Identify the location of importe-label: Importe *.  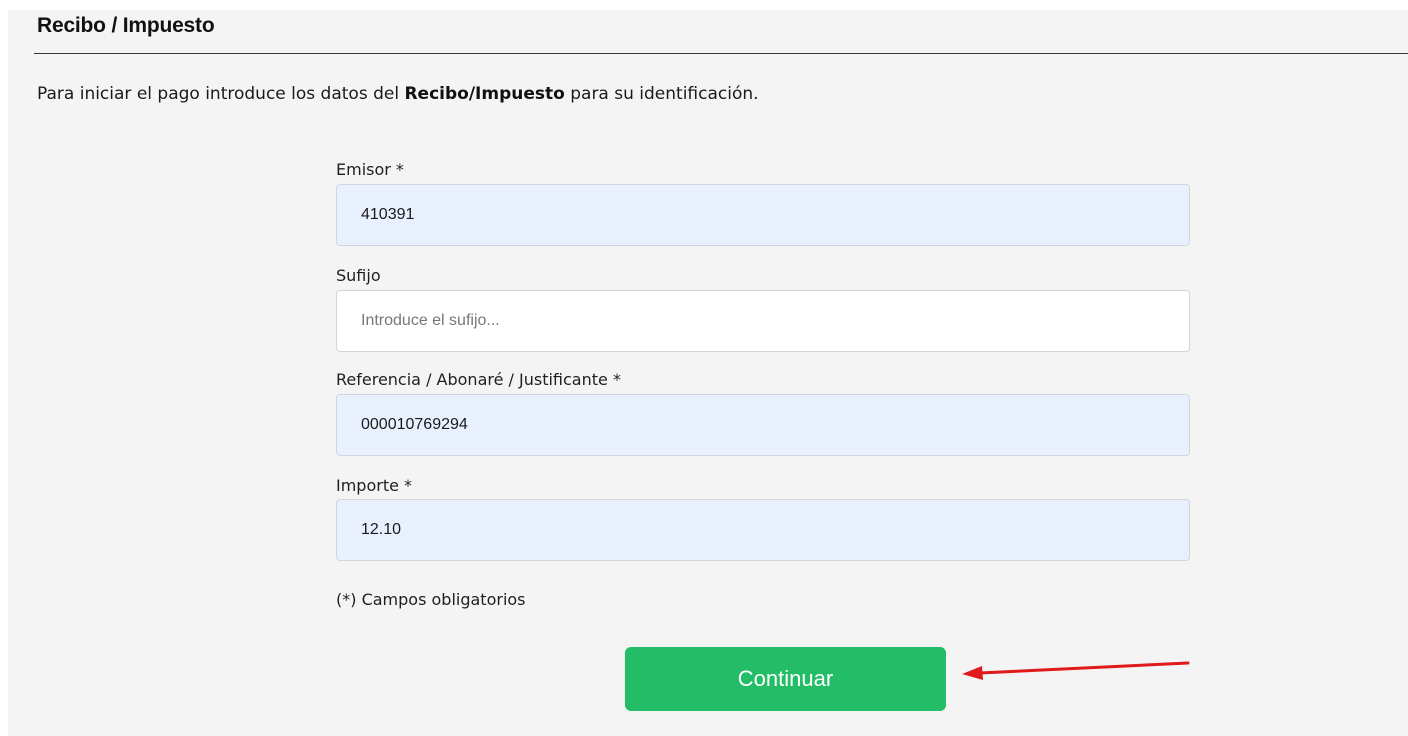
(374, 485).